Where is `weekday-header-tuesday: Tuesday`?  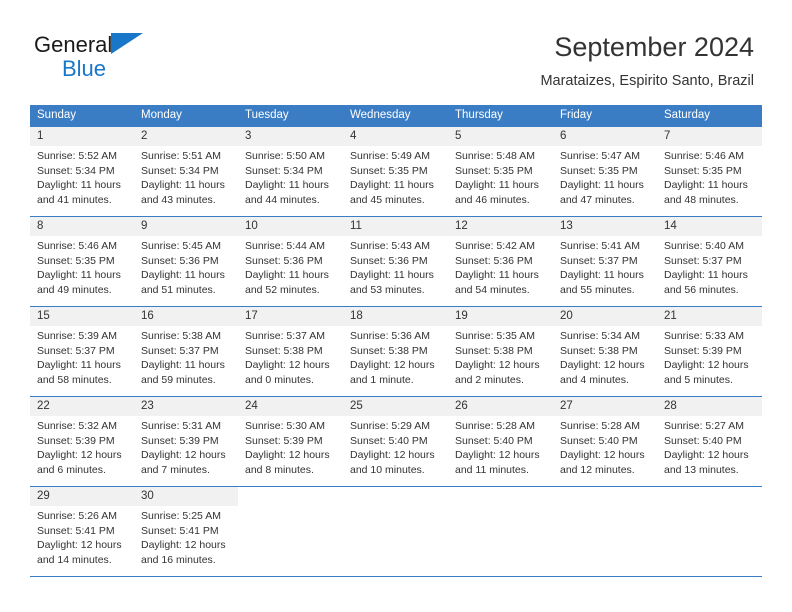 weekday-header-tuesday: Tuesday is located at coordinates (290, 116).